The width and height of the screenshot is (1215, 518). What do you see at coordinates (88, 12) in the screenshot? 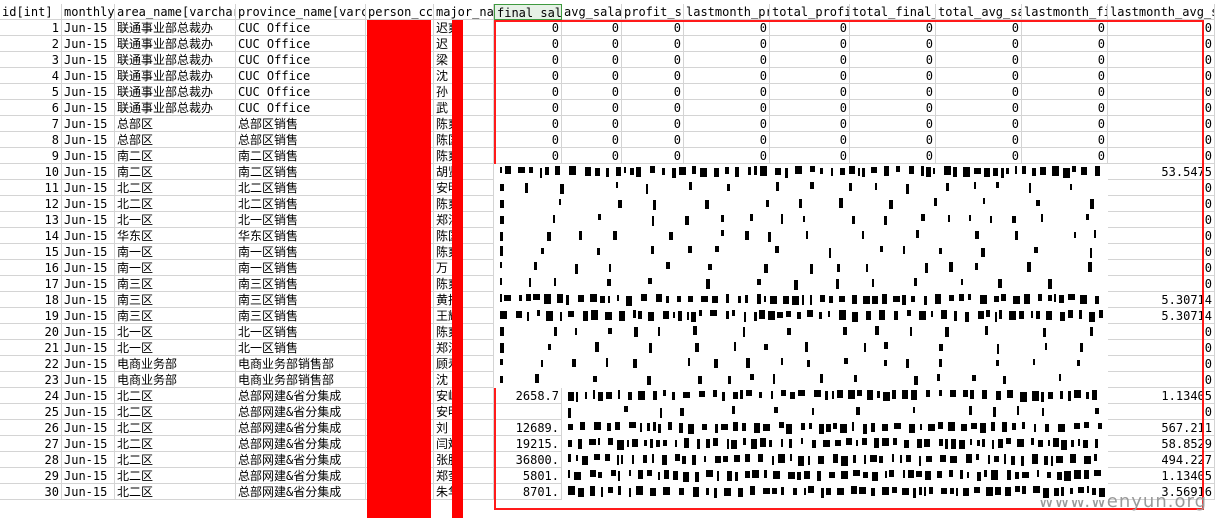
I see `column-header-1: monthly` at bounding box center [88, 12].